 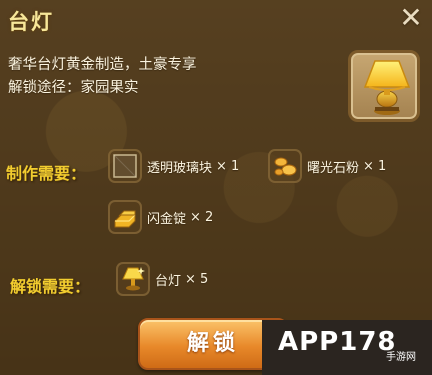 I want to click on close-button: ✕, so click(x=411, y=18).